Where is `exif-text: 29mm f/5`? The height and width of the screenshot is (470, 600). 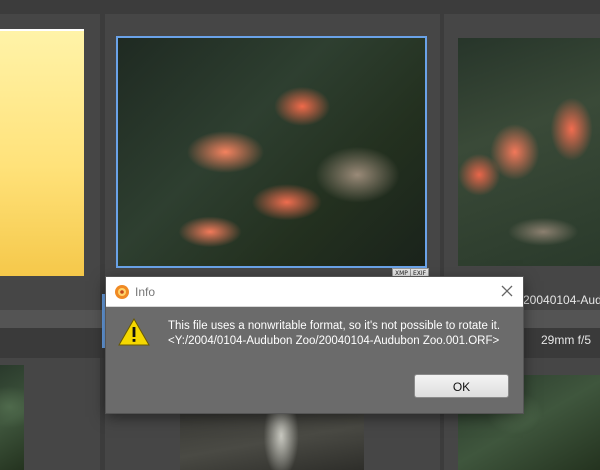
exif-text: 29mm f/5 is located at coordinates (566, 340).